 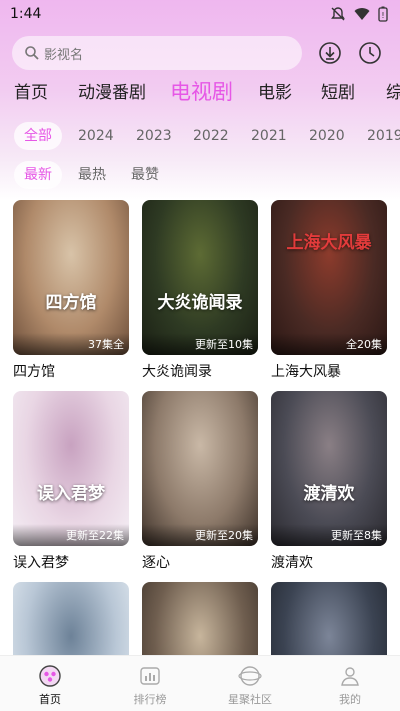 I want to click on status-bar: 1:44 !, so click(x=200, y=14).